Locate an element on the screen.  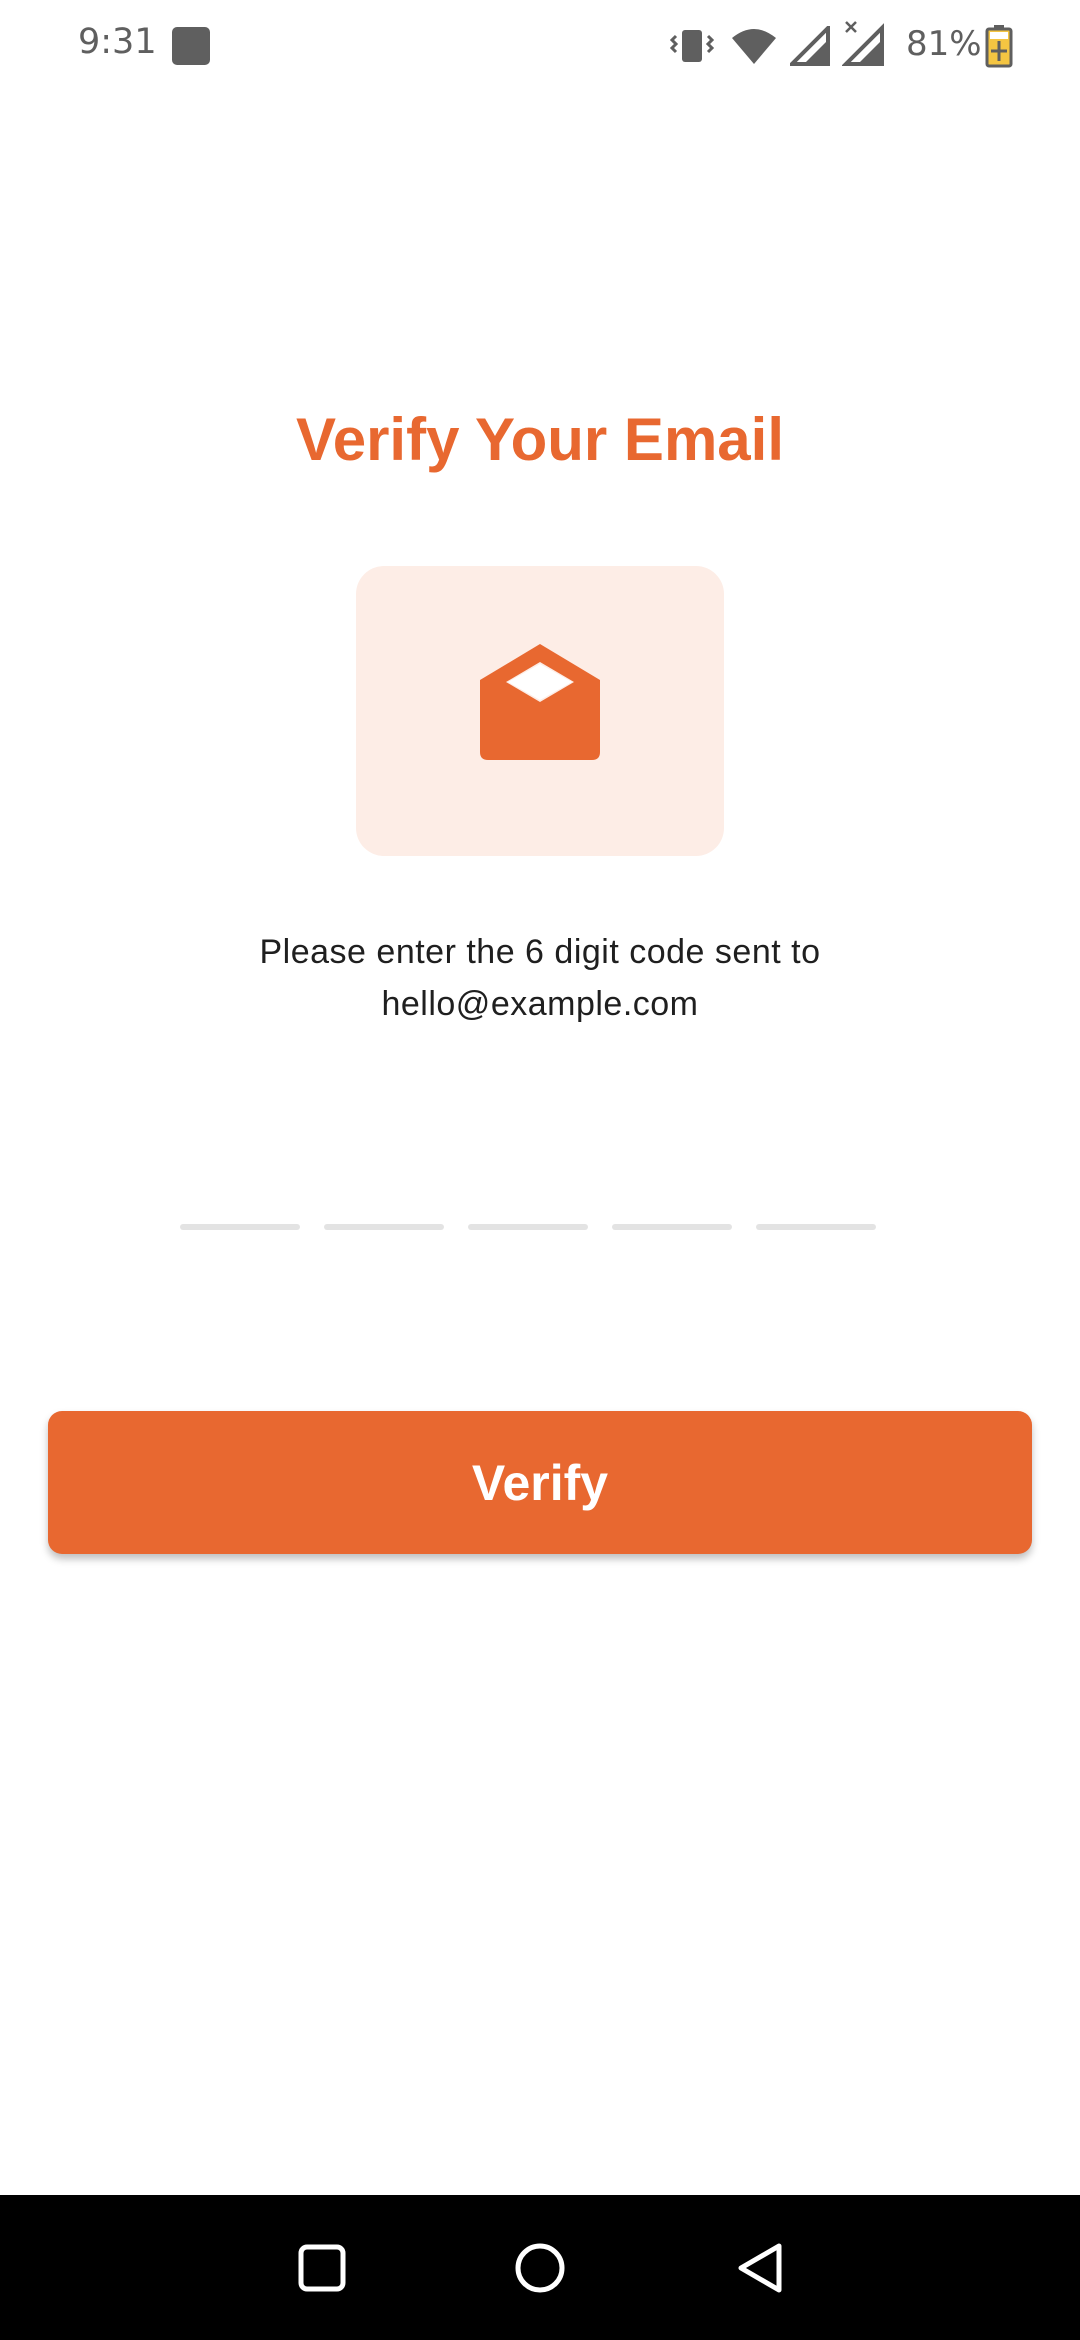
battery-charging-icon is located at coordinates (999, 46).